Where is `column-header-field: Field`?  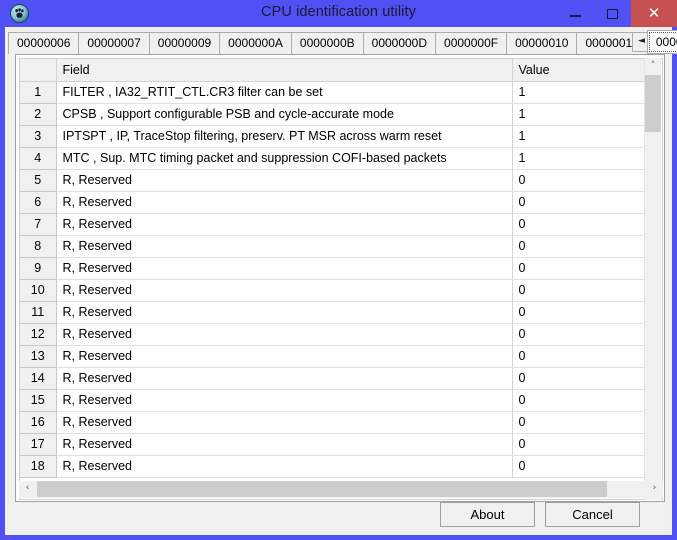
column-header-field: Field is located at coordinates (284, 70).